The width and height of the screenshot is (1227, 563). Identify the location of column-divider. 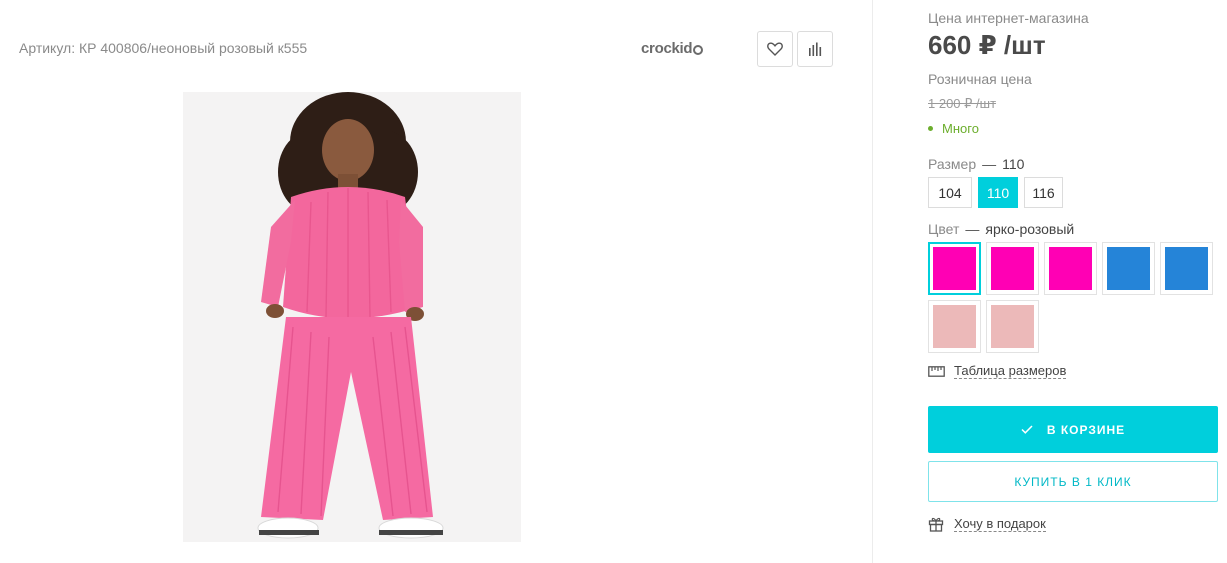
(872, 281).